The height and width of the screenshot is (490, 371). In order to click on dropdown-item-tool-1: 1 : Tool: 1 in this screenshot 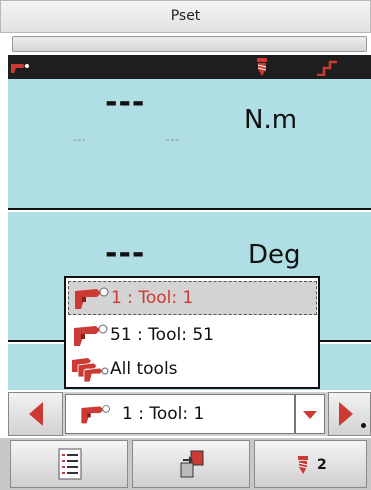, I will do `click(192, 298)`.